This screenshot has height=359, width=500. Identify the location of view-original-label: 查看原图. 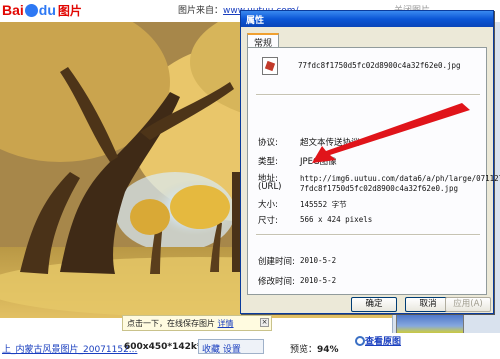
(383, 342).